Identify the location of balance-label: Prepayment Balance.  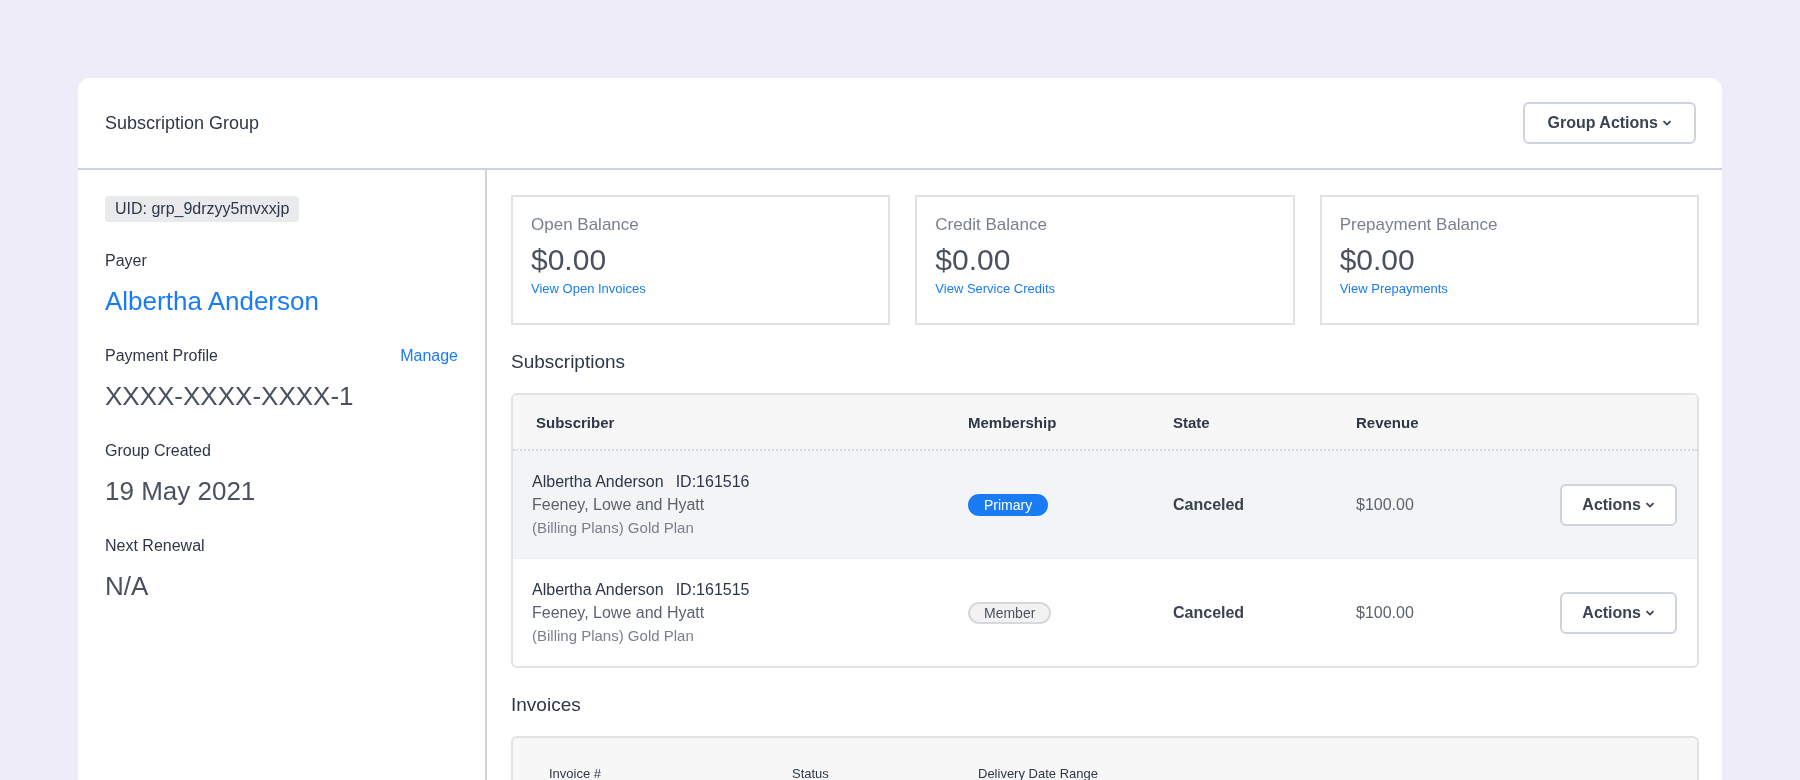
(1418, 225).